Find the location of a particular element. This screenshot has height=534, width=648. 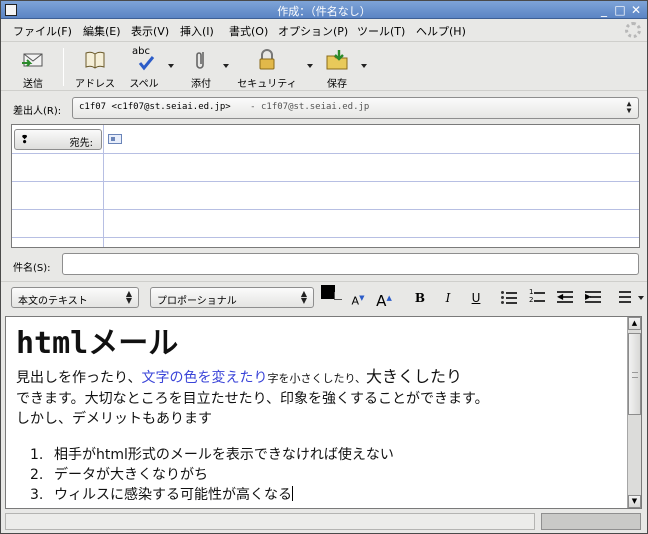

address-book-icon is located at coordinates (95, 60).